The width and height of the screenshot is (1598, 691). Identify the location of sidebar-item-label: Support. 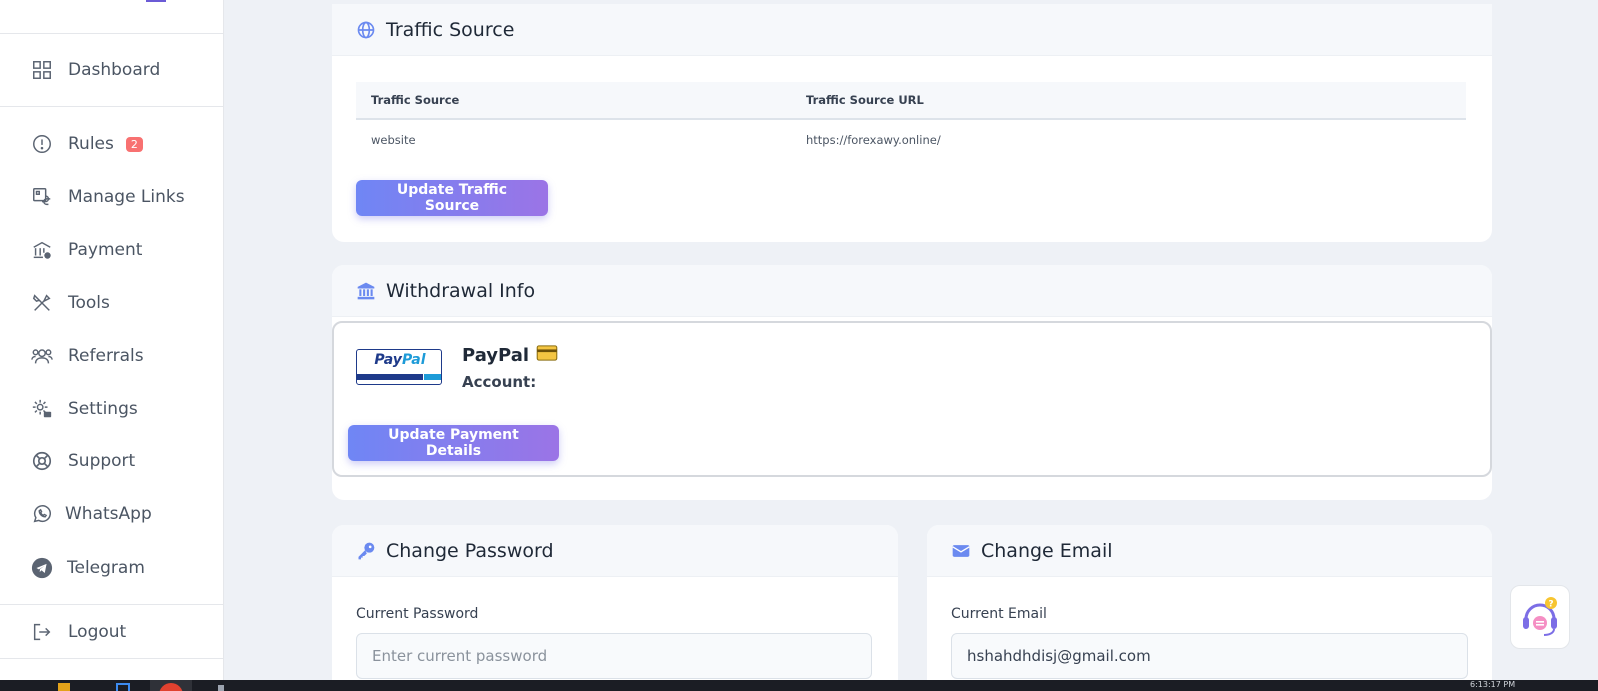
(102, 461).